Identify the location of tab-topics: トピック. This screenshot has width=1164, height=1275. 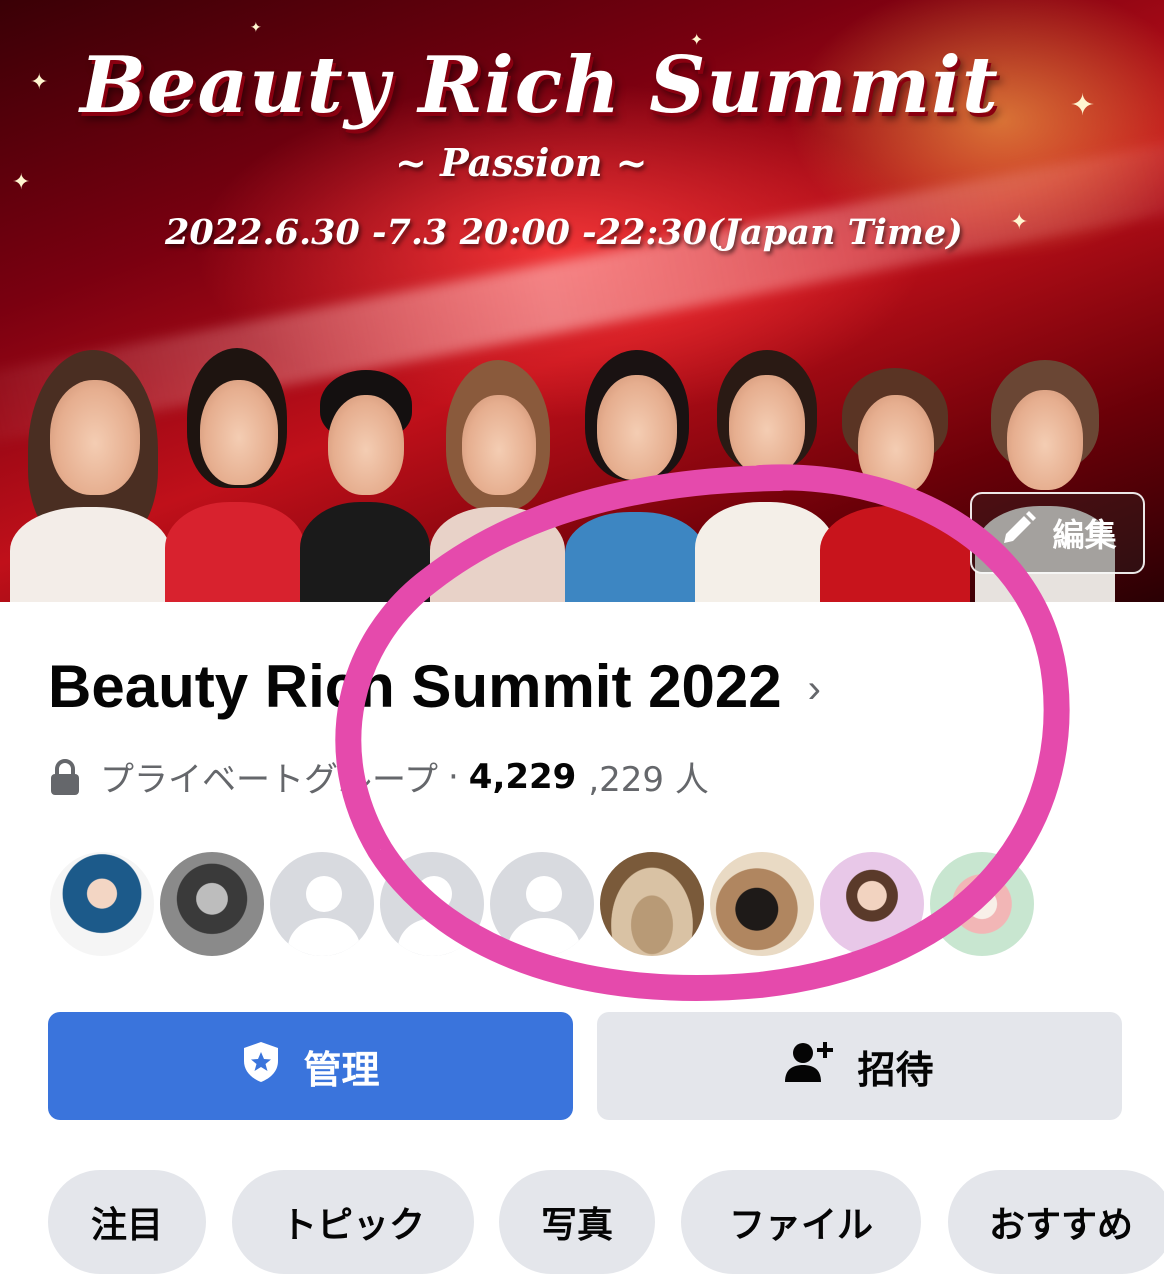
(353, 1222).